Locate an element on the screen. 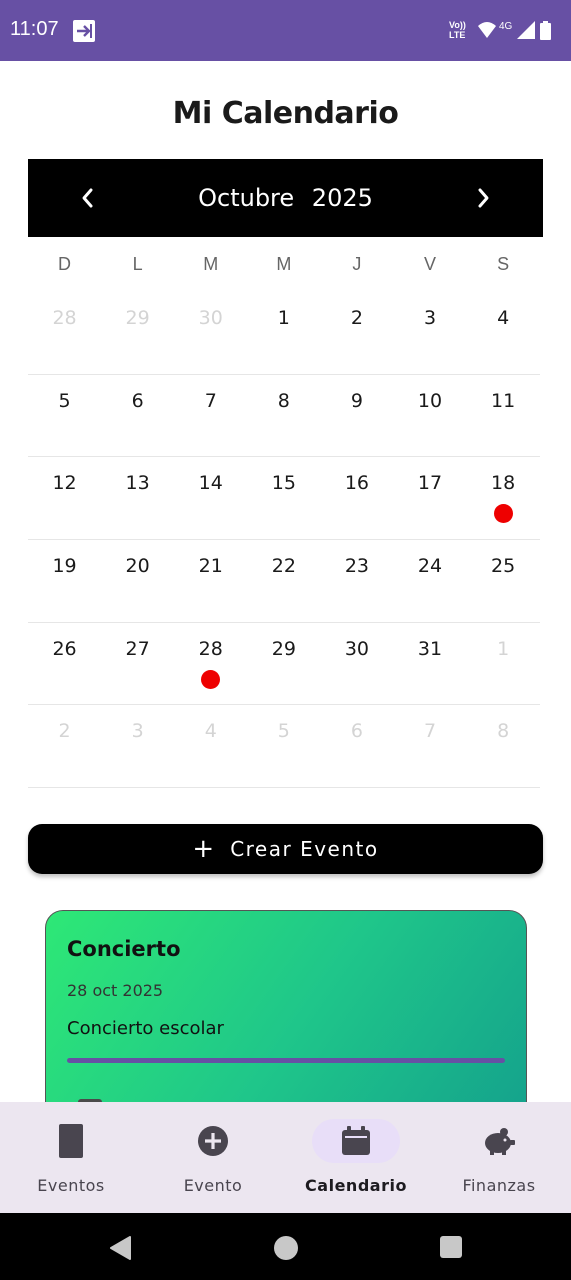 This screenshot has height=1280, width=571. event-description: Concierto escolar is located at coordinates (145, 1028).